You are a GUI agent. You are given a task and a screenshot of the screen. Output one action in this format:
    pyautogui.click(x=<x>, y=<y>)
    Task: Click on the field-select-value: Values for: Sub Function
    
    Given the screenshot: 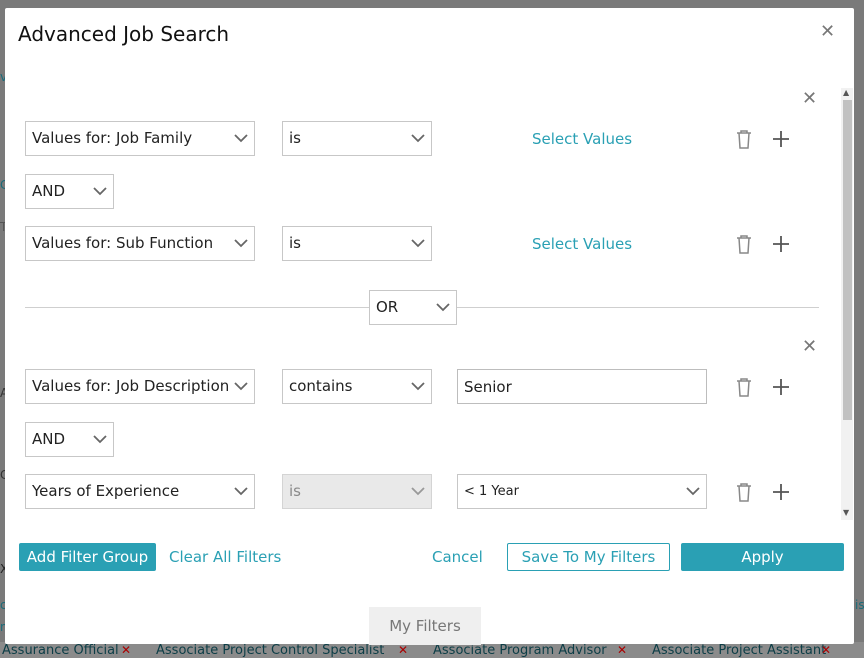 What is the action you would take?
    pyautogui.click(x=123, y=243)
    